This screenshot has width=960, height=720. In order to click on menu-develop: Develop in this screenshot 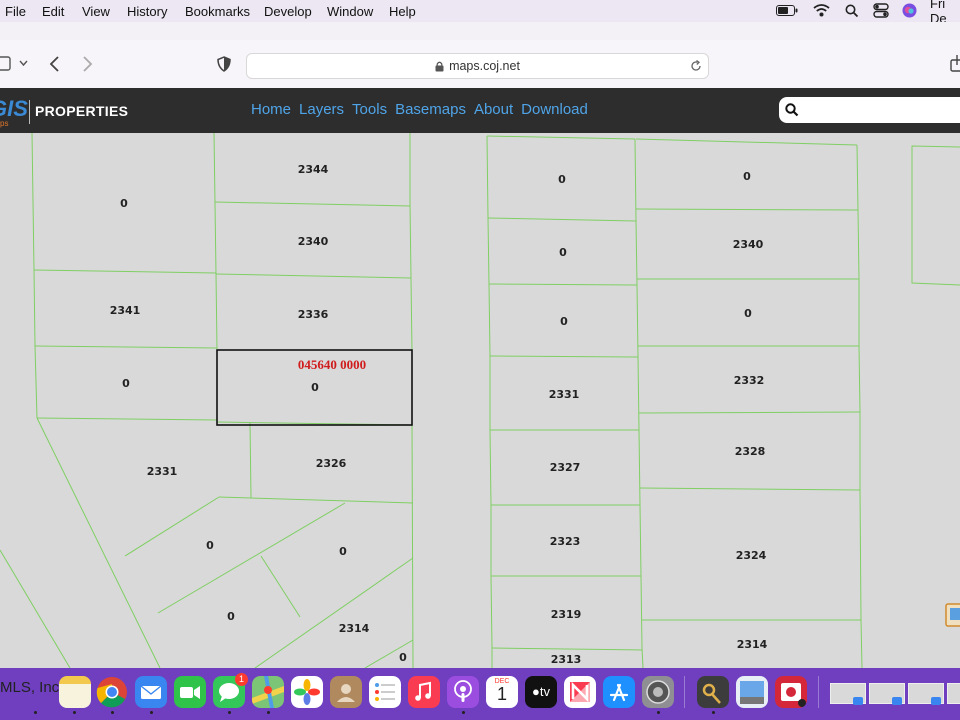, I will do `click(288, 11)`.